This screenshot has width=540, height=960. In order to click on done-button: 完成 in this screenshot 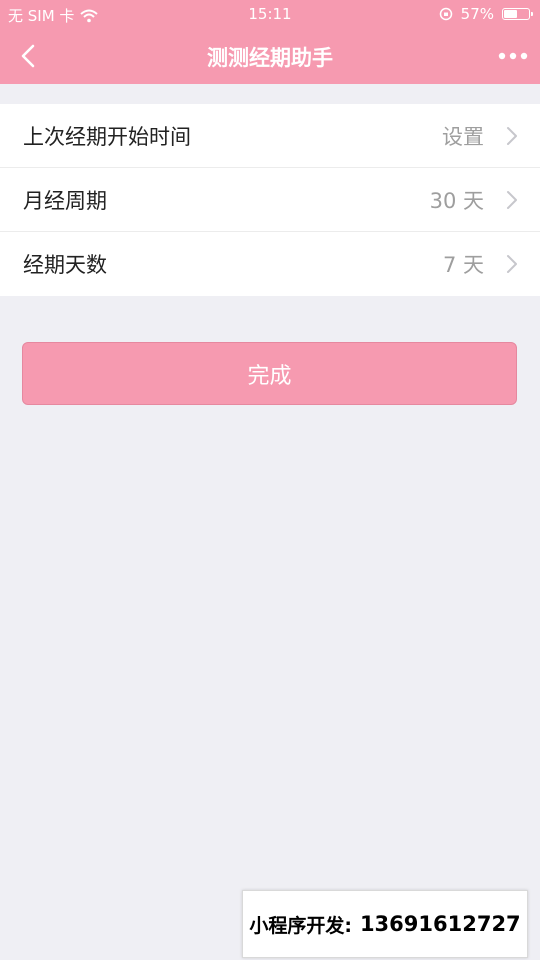, I will do `click(269, 373)`.